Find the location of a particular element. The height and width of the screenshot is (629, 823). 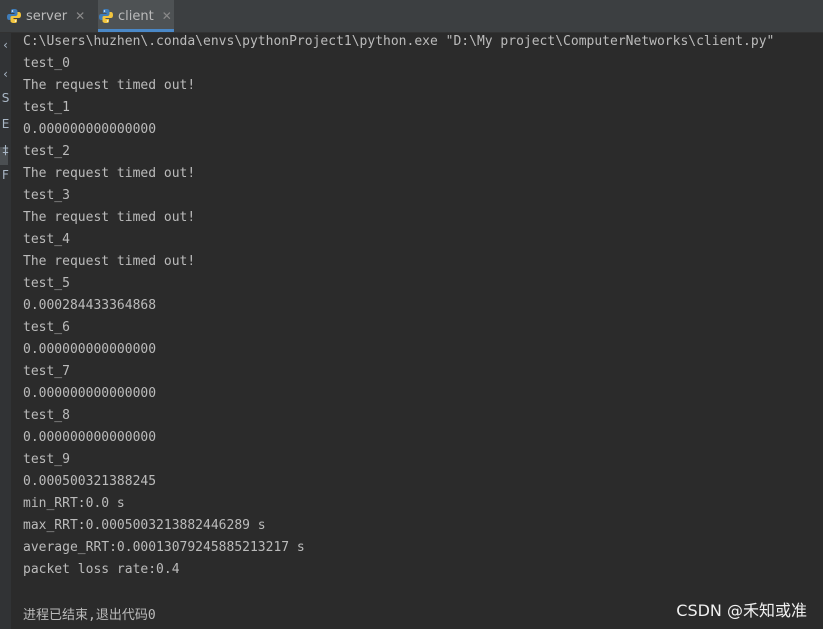

strip-glyph: ‡ is located at coordinates (5, 150).